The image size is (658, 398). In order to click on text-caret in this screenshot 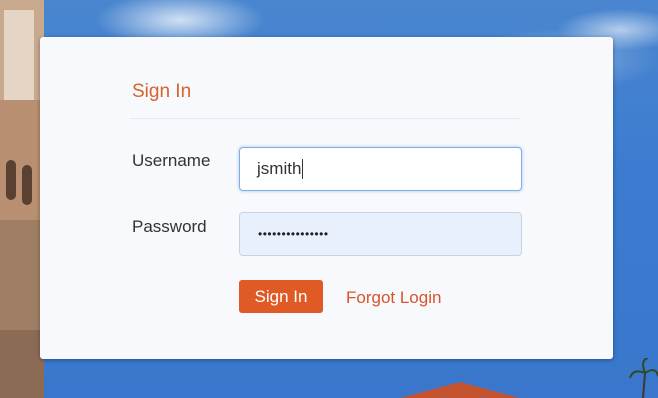, I will do `click(303, 169)`.